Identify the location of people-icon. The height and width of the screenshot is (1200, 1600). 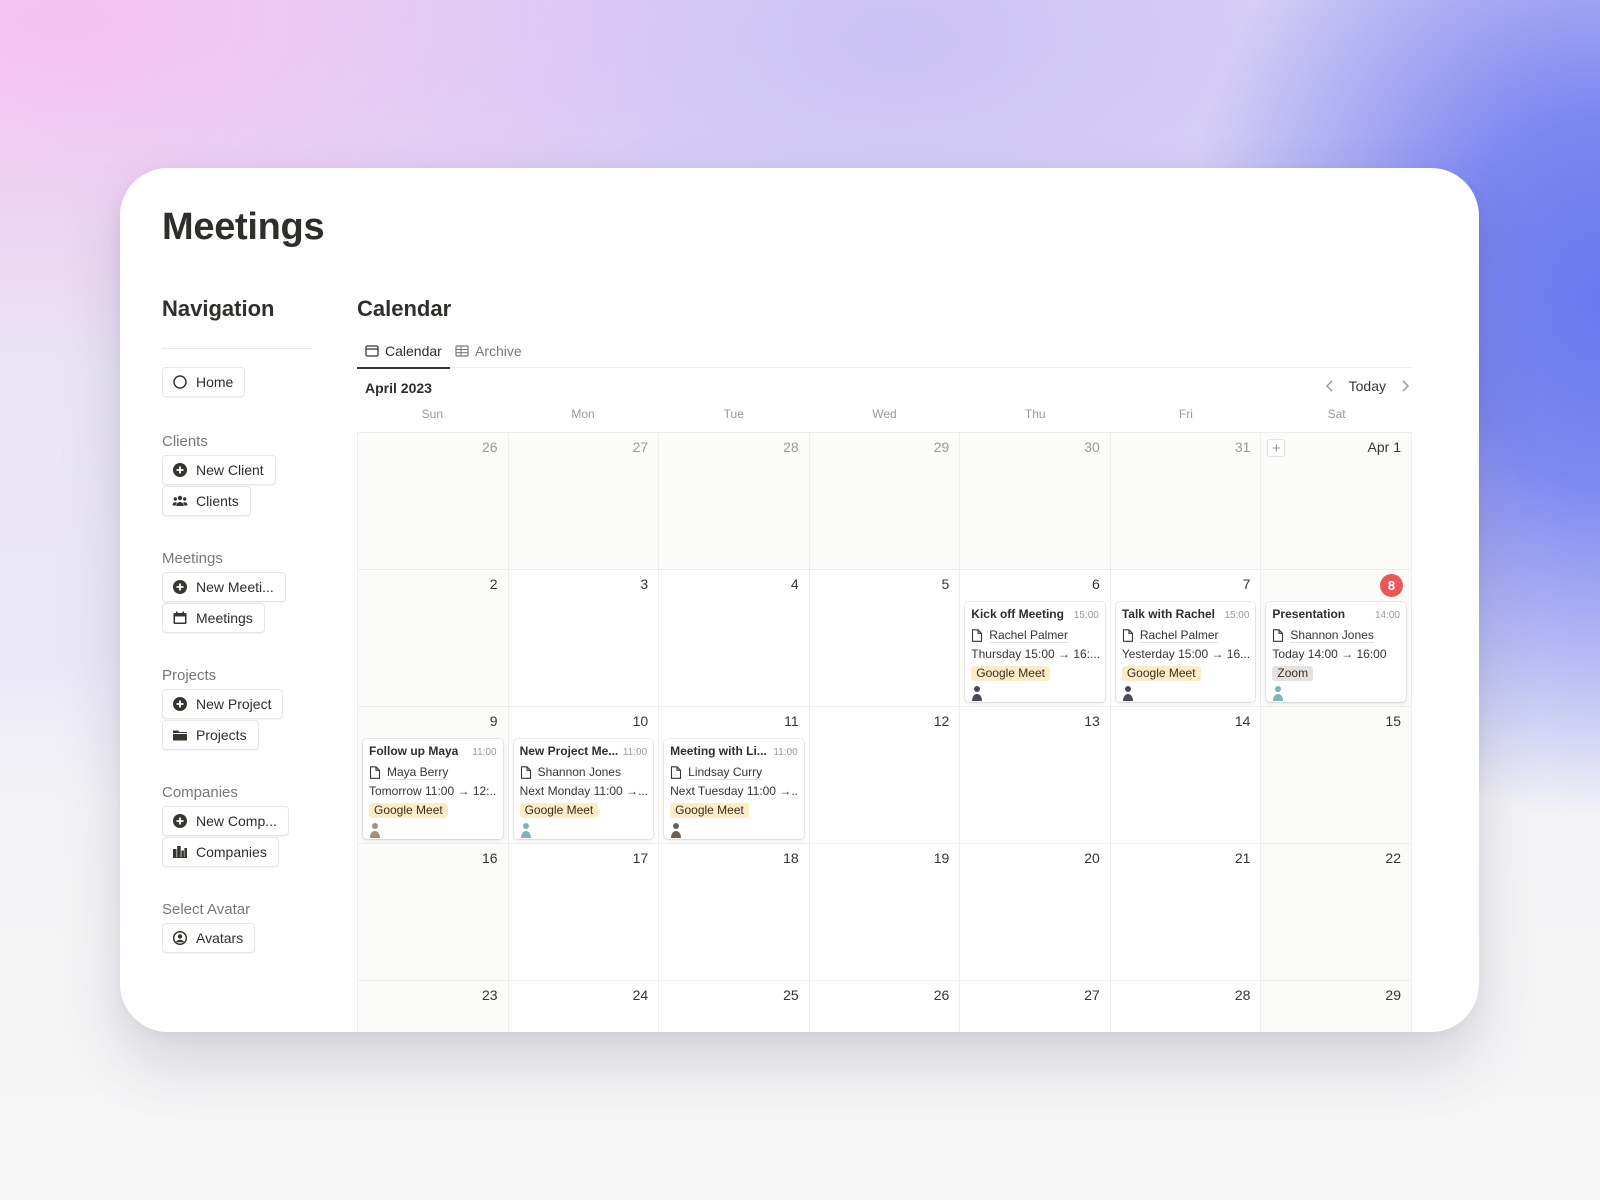
(180, 500).